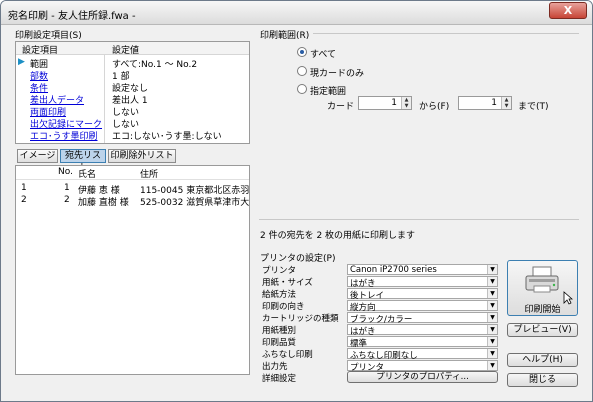 The height and width of the screenshot is (402, 593). Describe the element at coordinates (341, 107) in the screenshot. I see `card-label: カード` at that location.